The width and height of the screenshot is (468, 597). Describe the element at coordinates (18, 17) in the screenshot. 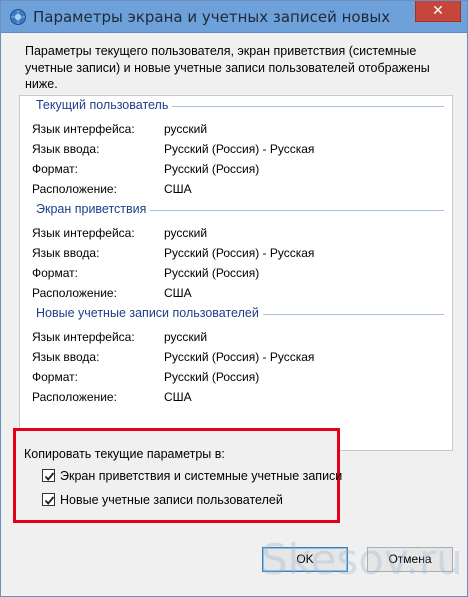

I see `display-settings-icon` at that location.